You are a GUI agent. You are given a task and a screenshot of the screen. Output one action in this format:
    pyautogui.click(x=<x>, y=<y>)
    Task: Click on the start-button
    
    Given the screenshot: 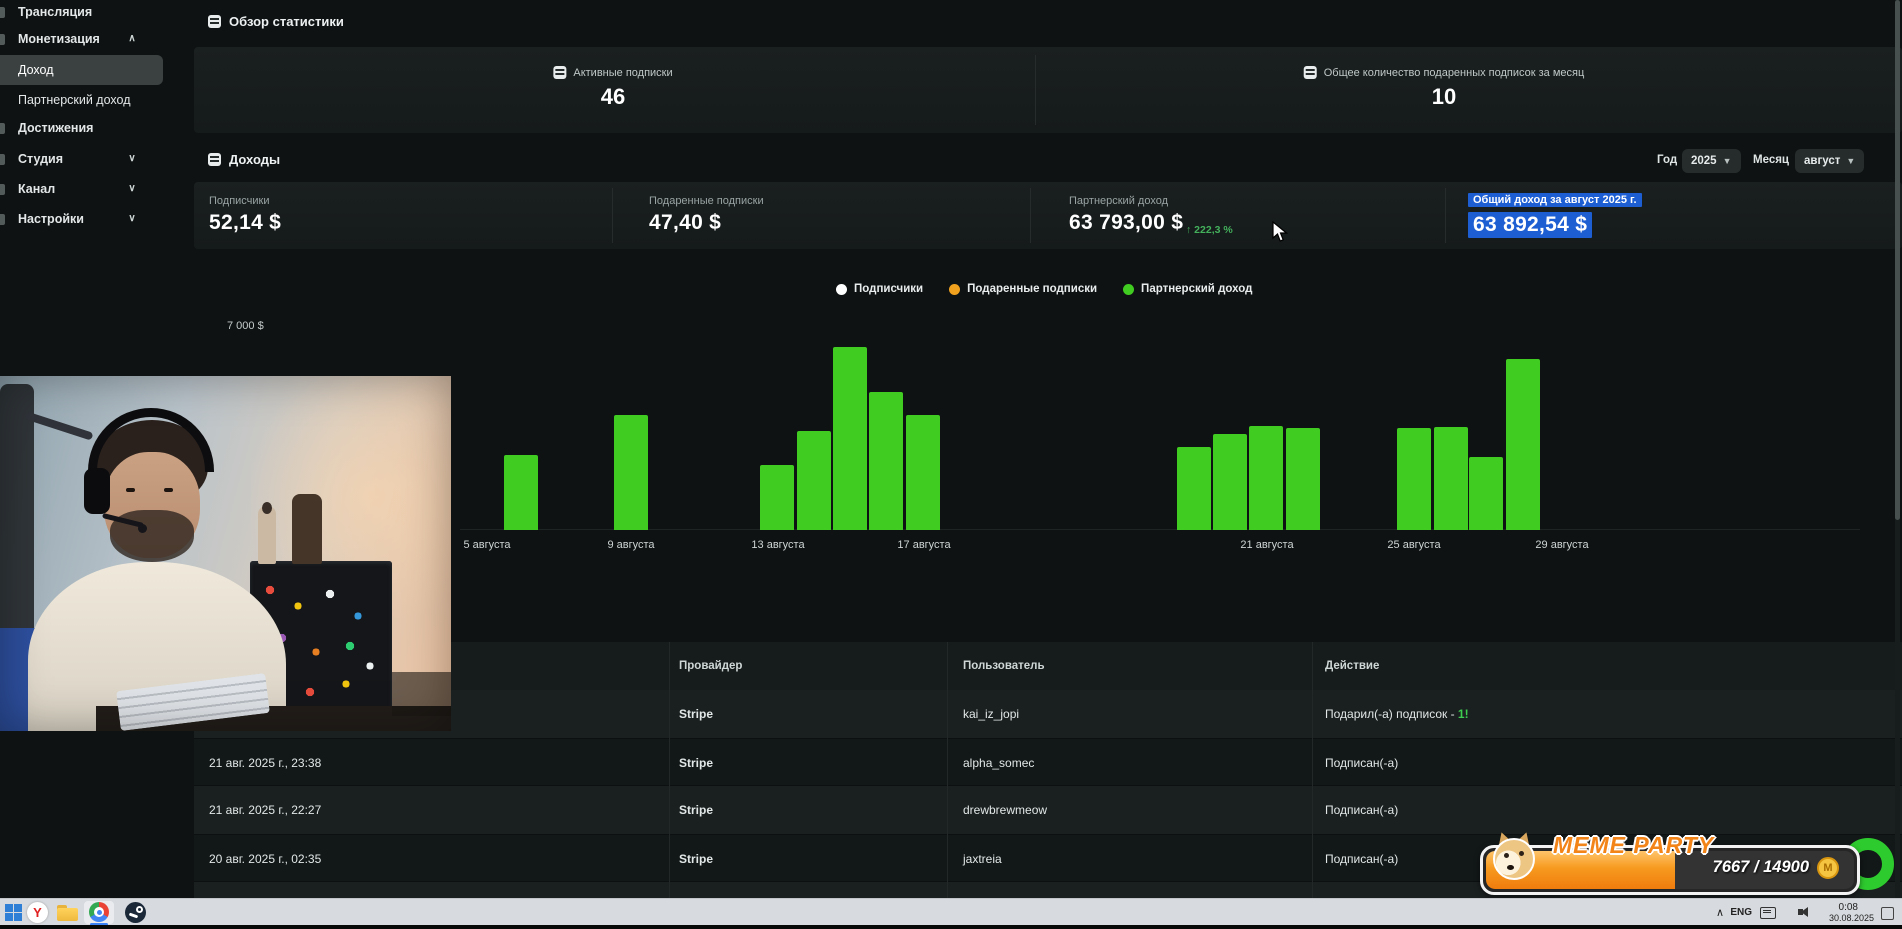 What is the action you would take?
    pyautogui.click(x=13, y=912)
    